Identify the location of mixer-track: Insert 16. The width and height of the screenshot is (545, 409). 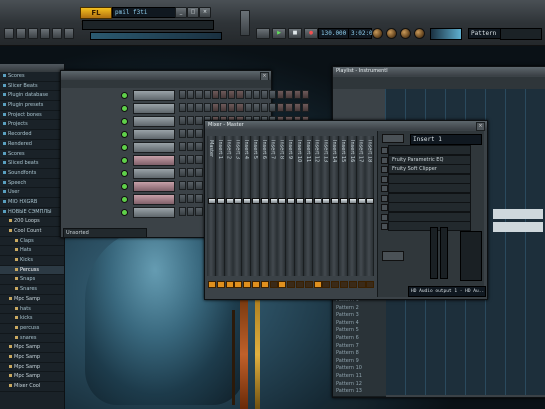
(352, 212).